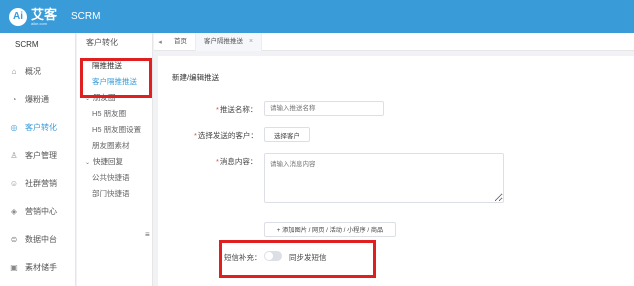  Describe the element at coordinates (114, 130) in the screenshot. I see `submenu-item-h5-moments-settings: H5 朋友圈设置` at that location.